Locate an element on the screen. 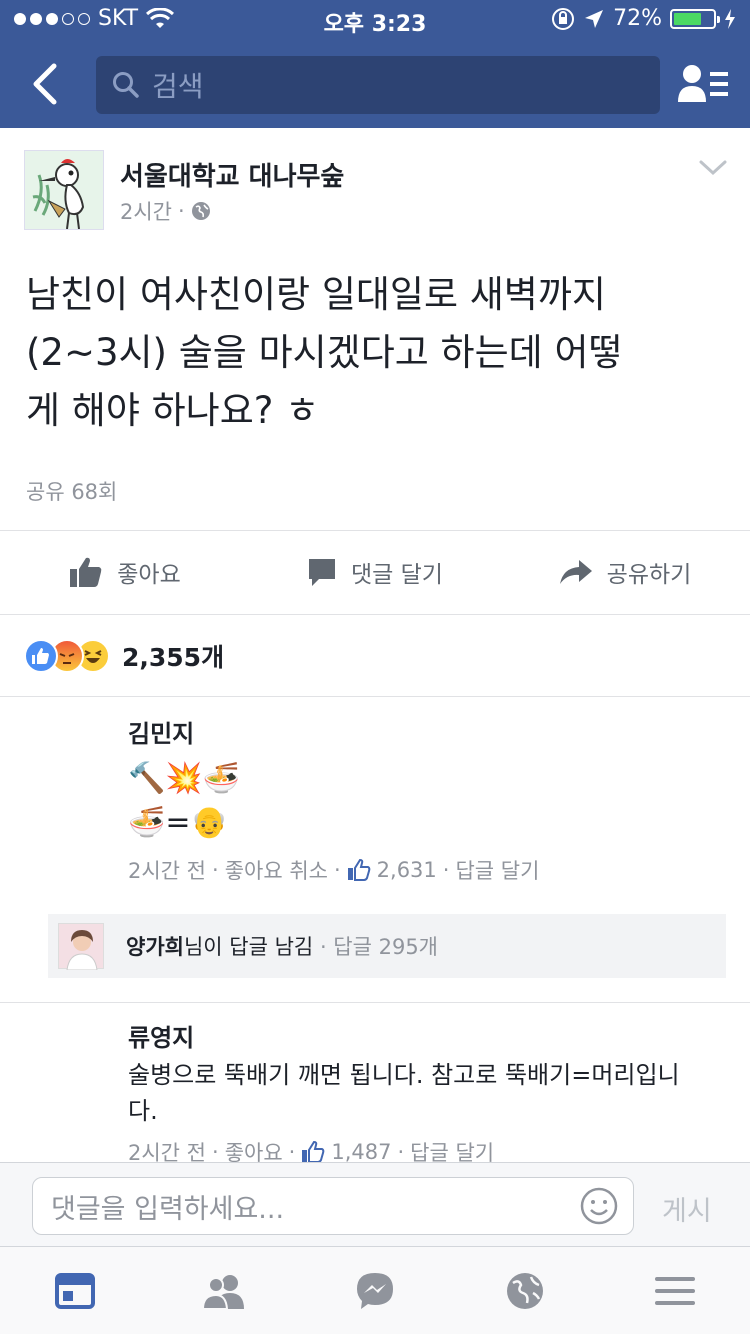 Image resolution: width=750 pixels, height=1334 pixels. like-reaction-icon is located at coordinates (41, 656).